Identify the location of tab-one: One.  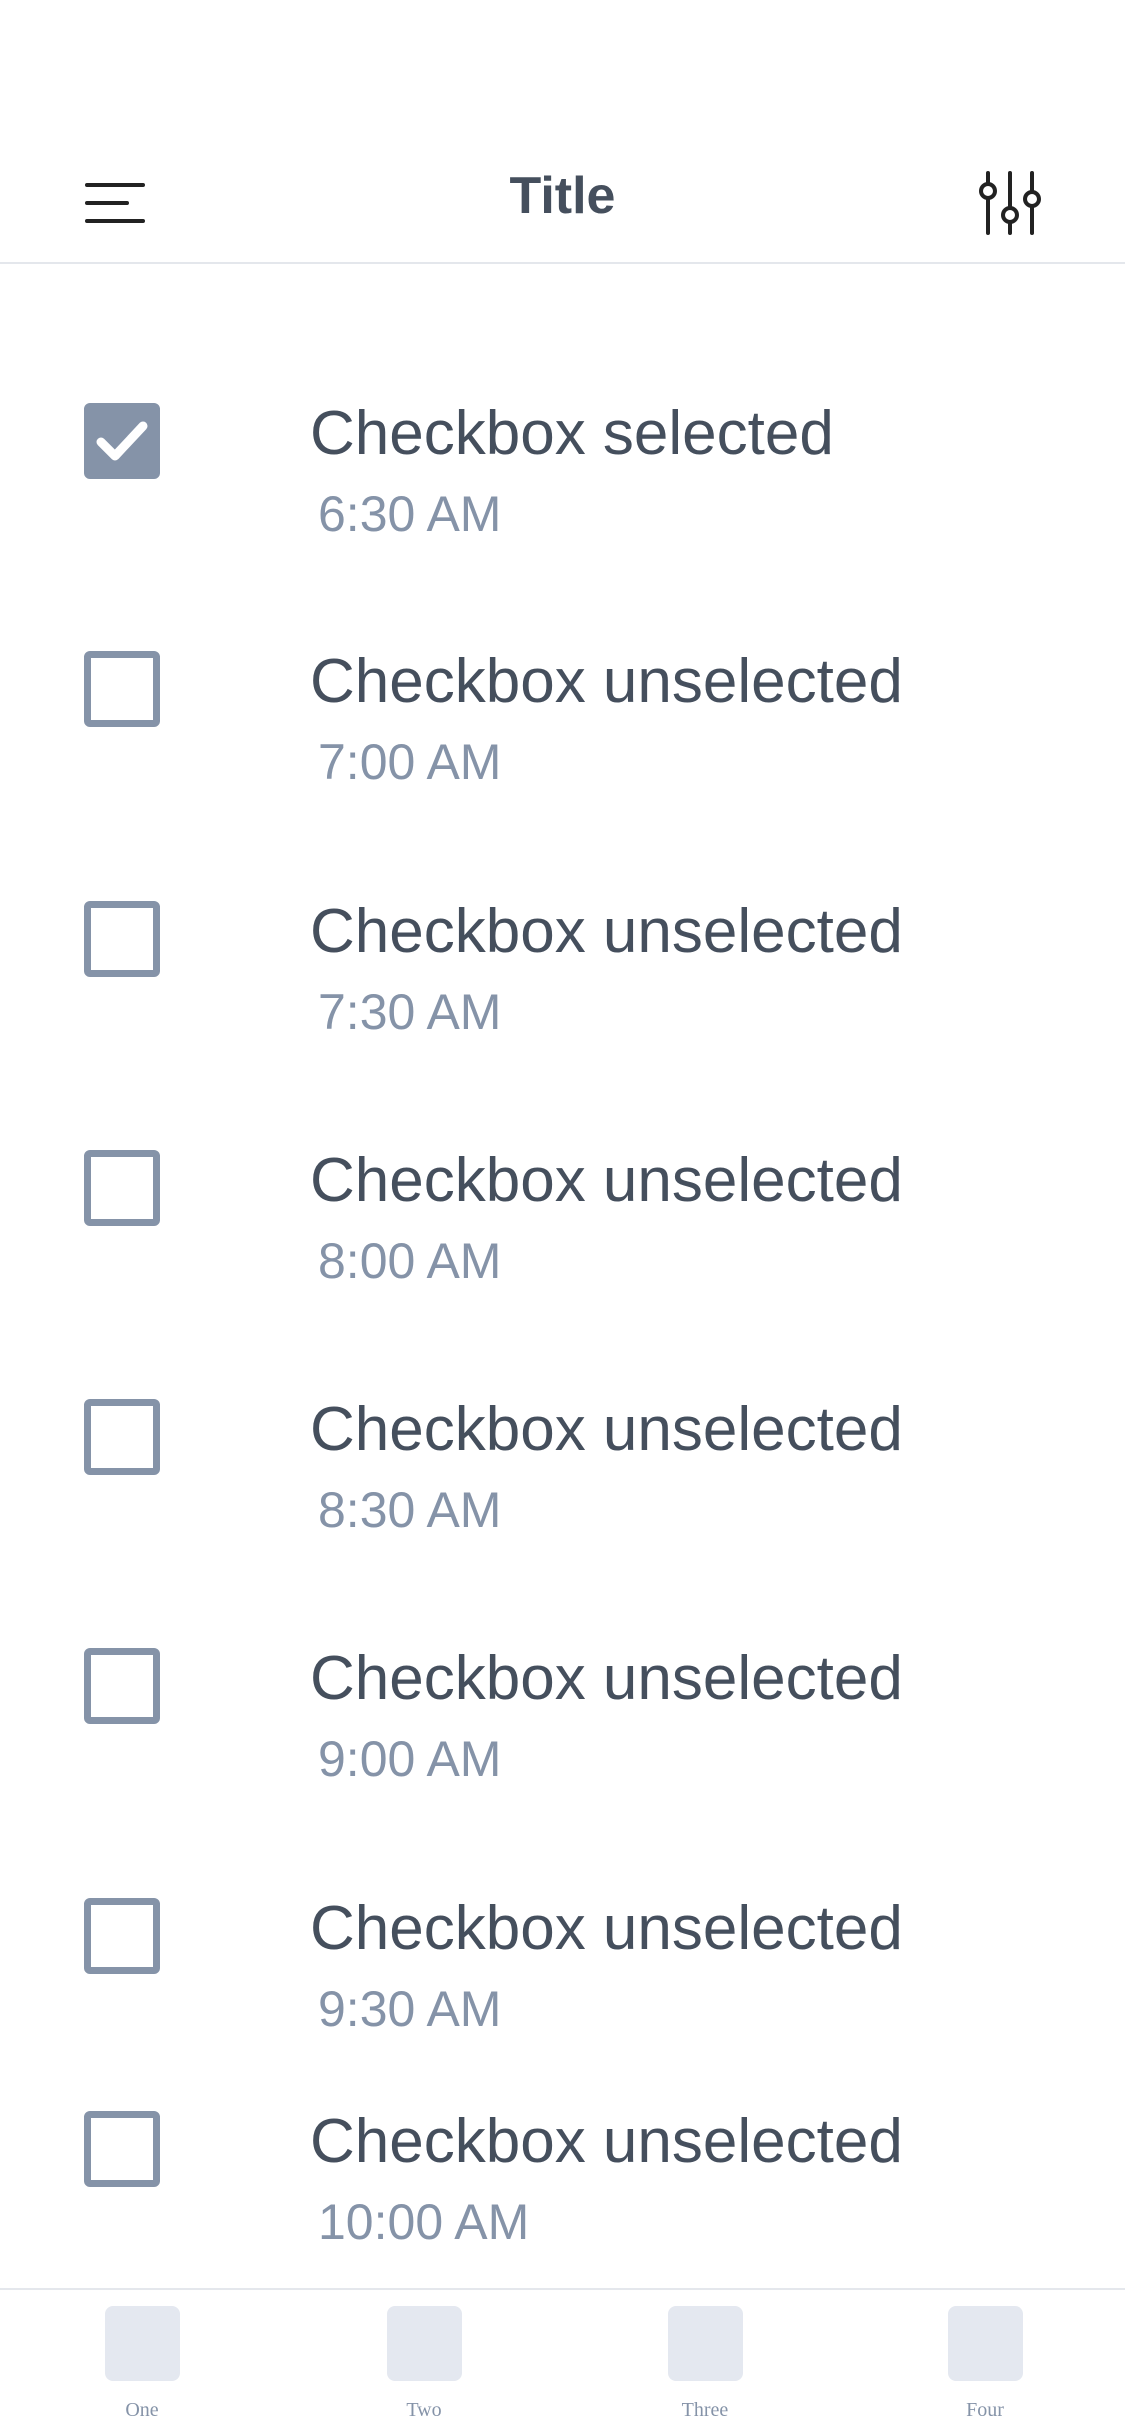
(142, 2366).